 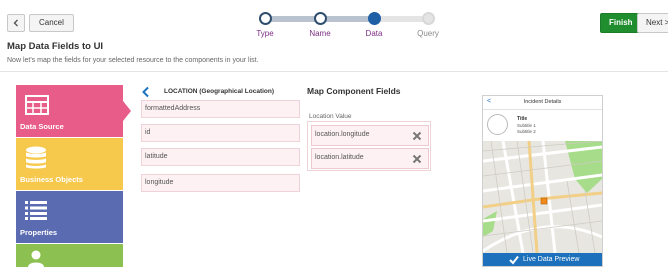 I want to click on location-title: LOCATION (Geographical Location), so click(x=219, y=91).